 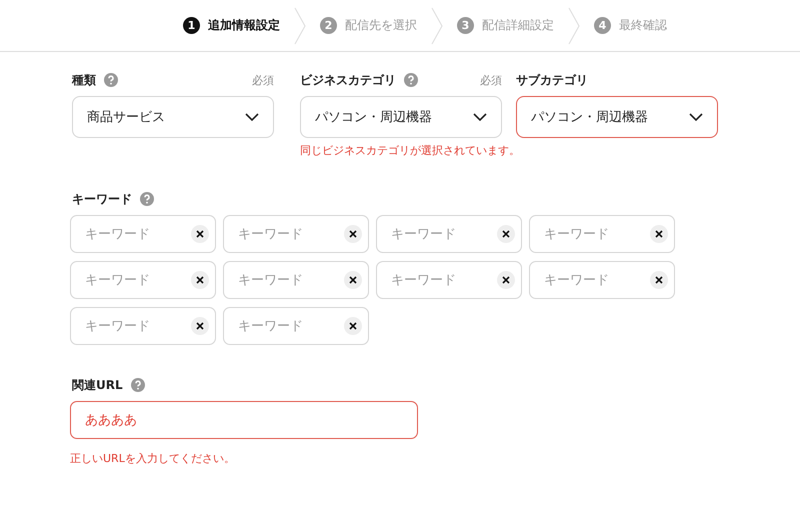 I want to click on step-number: 1, so click(x=191, y=25).